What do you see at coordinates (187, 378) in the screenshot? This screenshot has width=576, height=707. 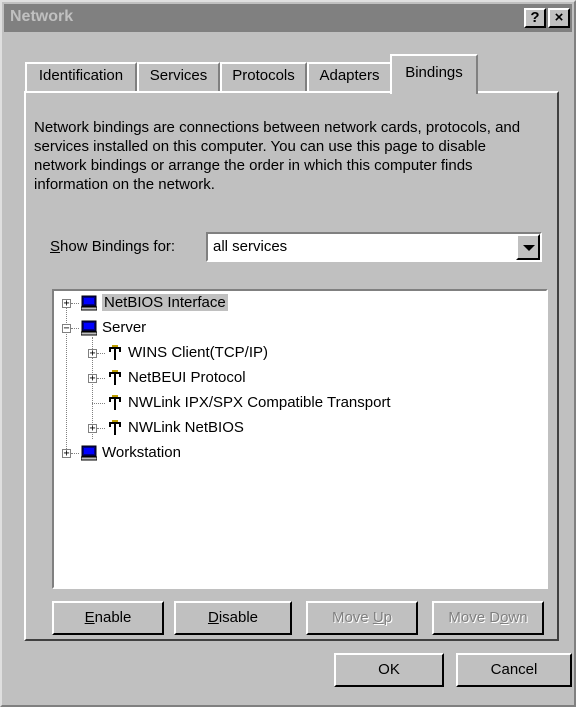 I see `tree-item-netbeui: NetBEUI Protocol` at bounding box center [187, 378].